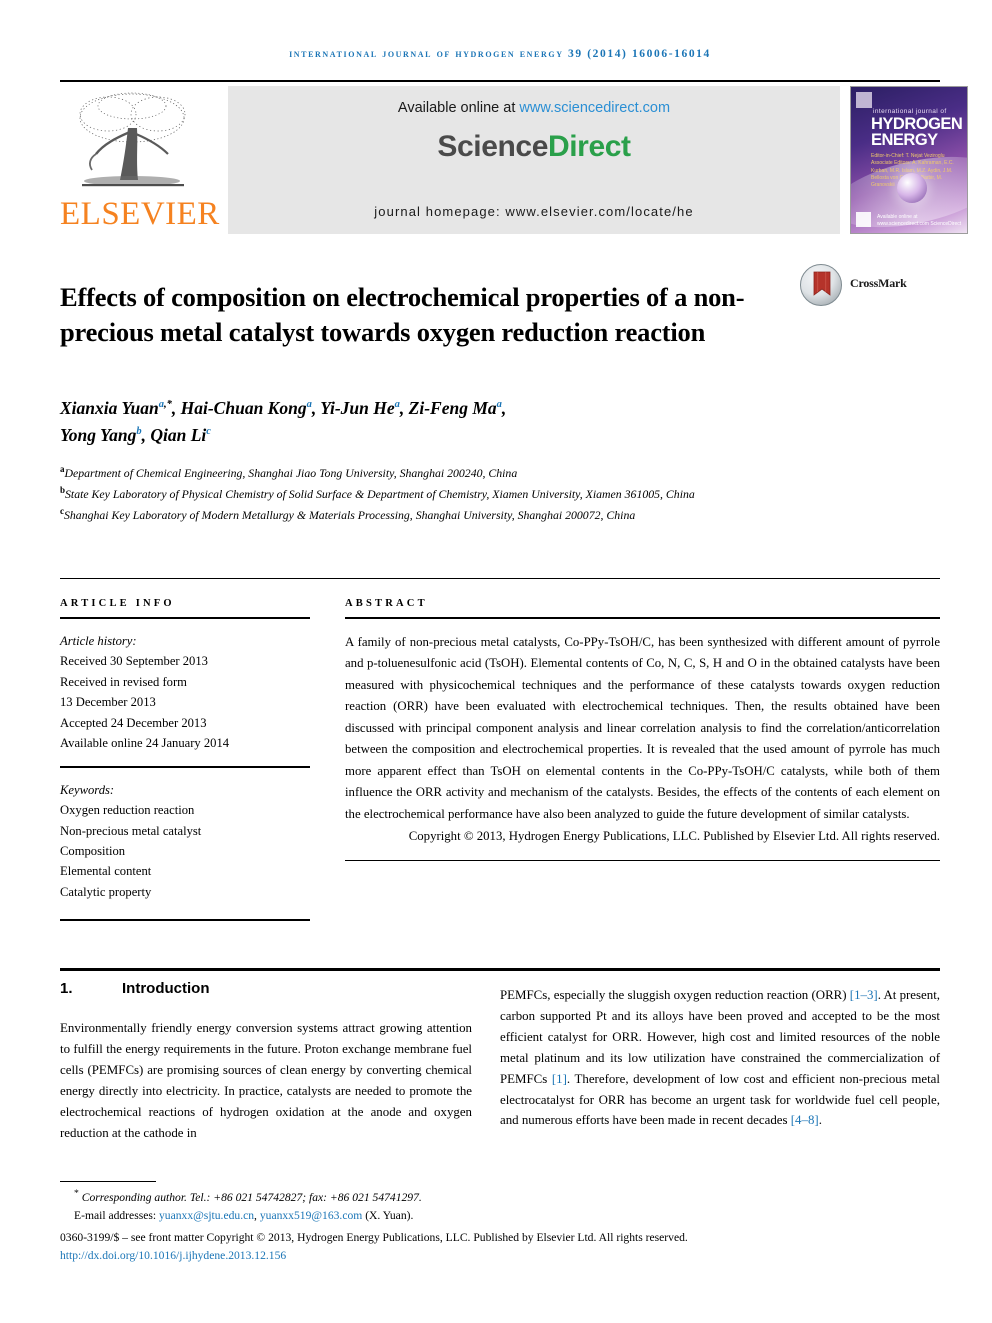  I want to click on author-item: Qian Lic, so click(180, 435).